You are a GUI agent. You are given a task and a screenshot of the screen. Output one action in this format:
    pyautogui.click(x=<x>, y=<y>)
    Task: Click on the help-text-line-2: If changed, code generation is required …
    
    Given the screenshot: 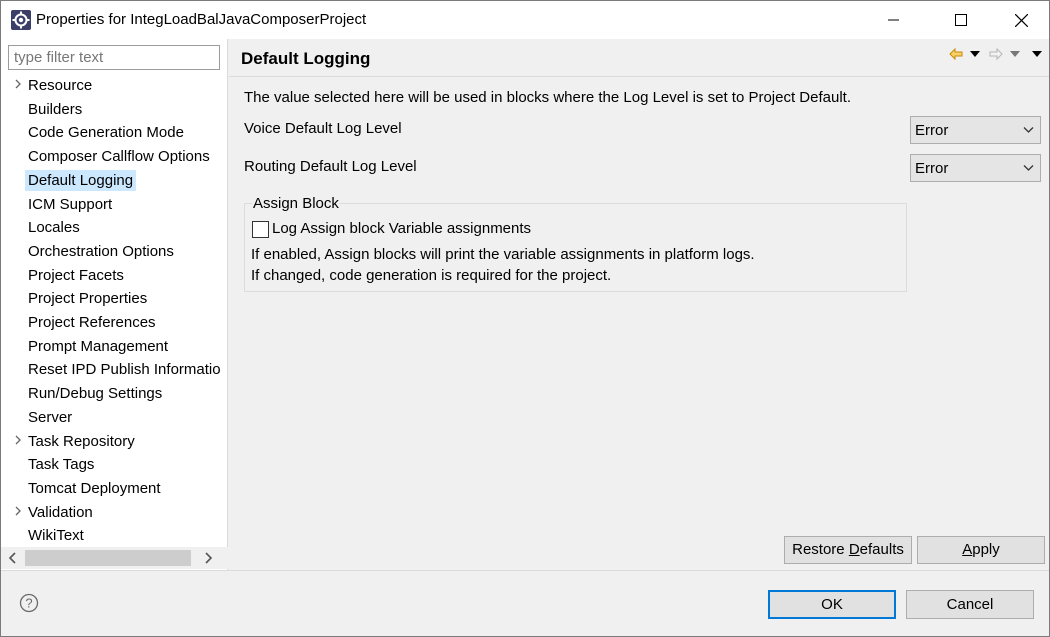 What is the action you would take?
    pyautogui.click(x=431, y=275)
    